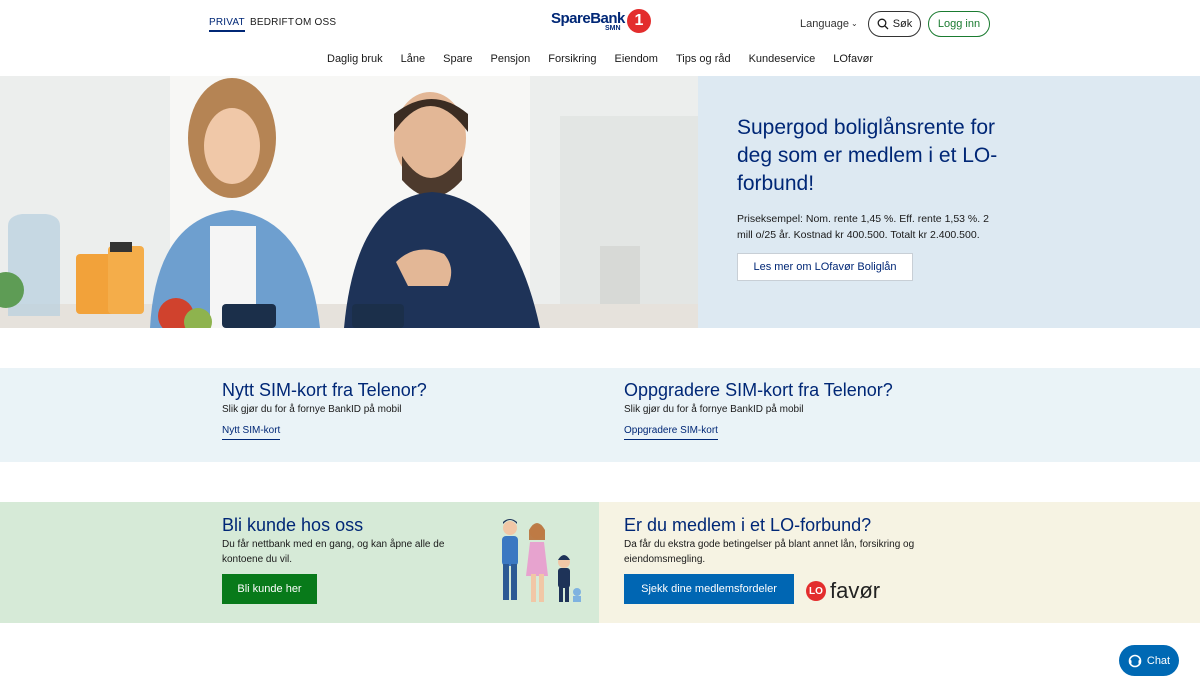 This screenshot has height=681, width=1200. What do you see at coordinates (709, 589) in the screenshot?
I see `check-member-benefits-button: Sjekk dine medlemsfordeler` at bounding box center [709, 589].